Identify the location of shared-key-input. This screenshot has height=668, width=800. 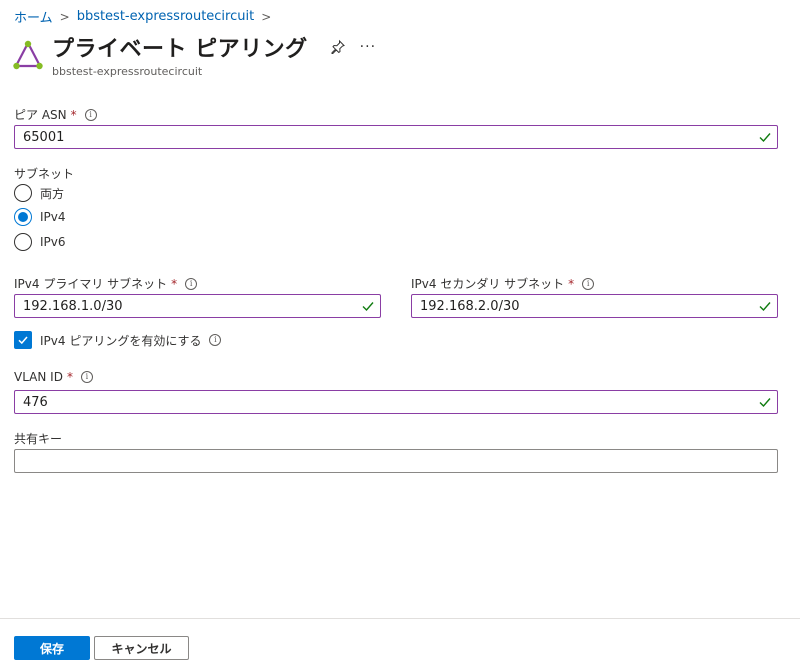
(396, 461).